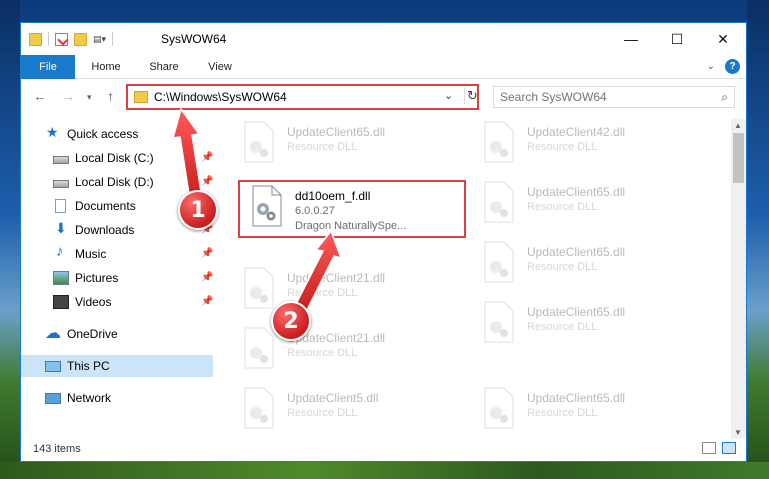  I want to click on arrow-1-icon, so click(187, 154).